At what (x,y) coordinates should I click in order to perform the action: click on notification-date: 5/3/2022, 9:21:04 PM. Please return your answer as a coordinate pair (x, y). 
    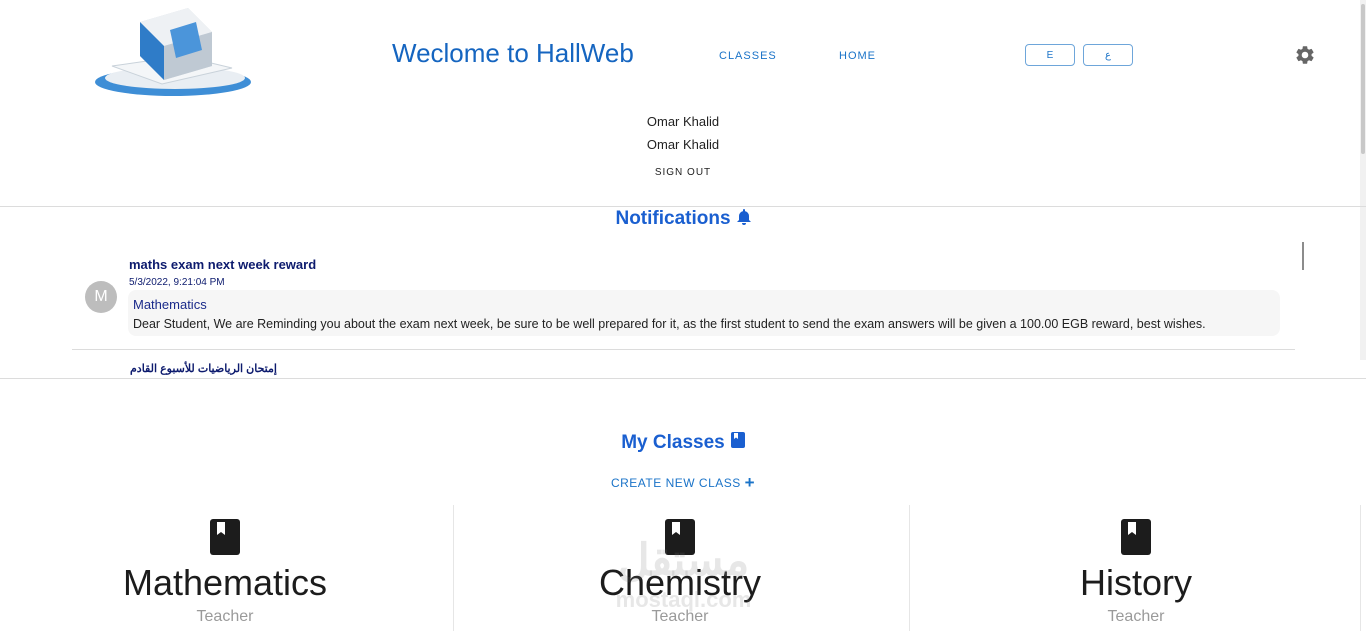
    Looking at the image, I should click on (177, 282).